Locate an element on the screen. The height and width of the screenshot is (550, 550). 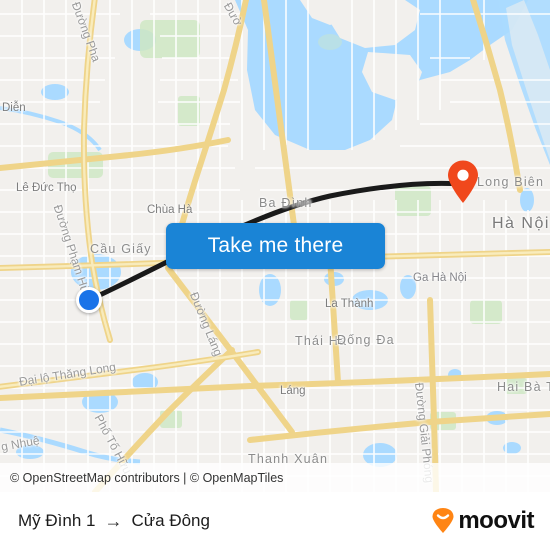
route-summary: Mỹ Đình 1 → Cửa Đông is located at coordinates (114, 521).